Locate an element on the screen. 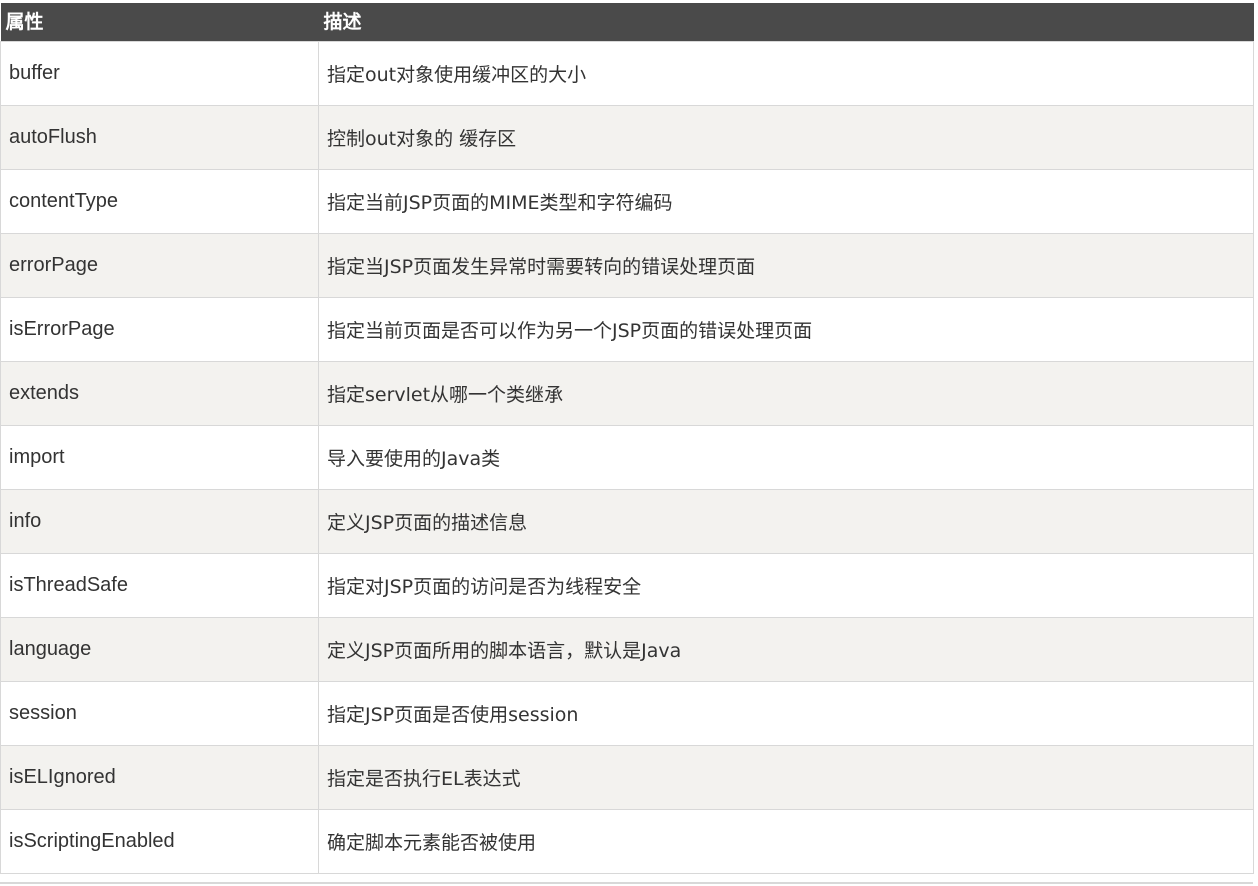  table-row: language 定义JSP页面所用的脚本语言，默认是Java is located at coordinates (627, 649).